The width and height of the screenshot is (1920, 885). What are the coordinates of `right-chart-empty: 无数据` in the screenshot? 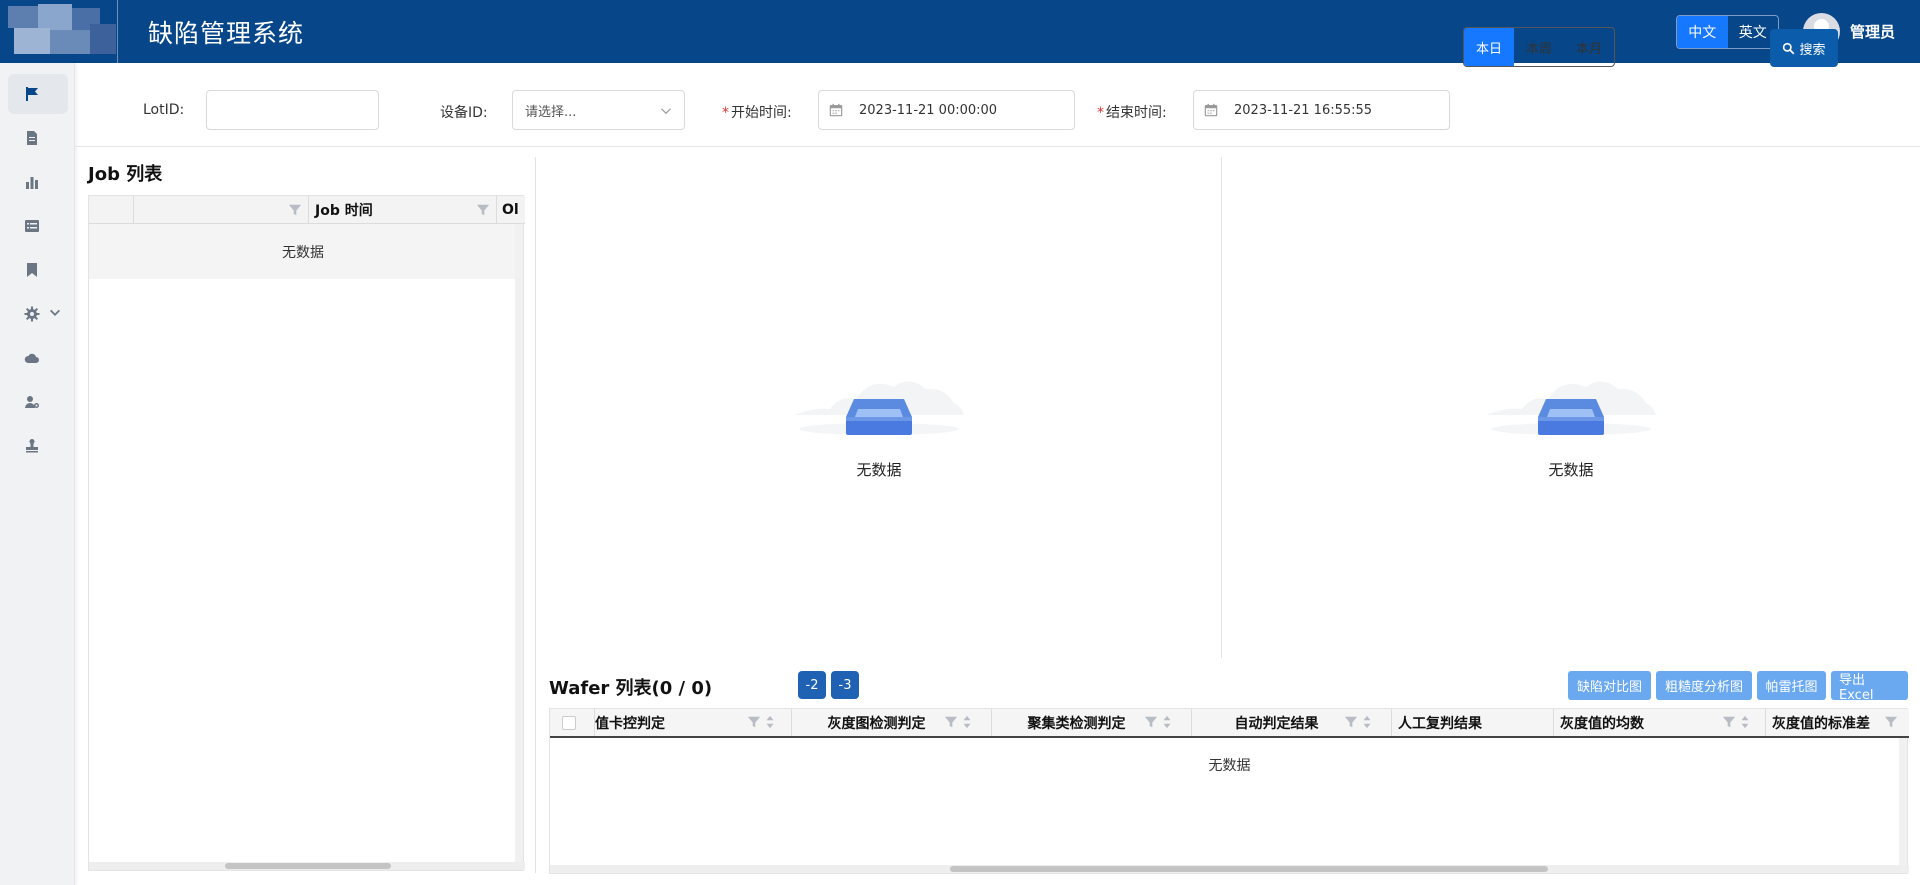 It's located at (1571, 417).